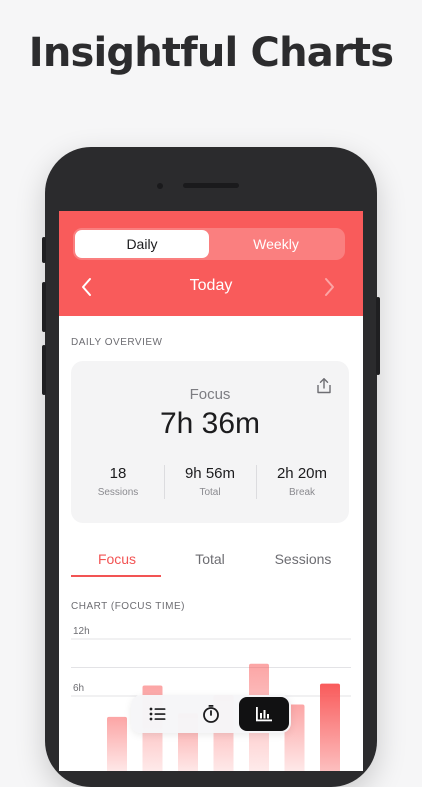  Describe the element at coordinates (78, 688) in the screenshot. I see `y-tick-label: 6h` at that location.